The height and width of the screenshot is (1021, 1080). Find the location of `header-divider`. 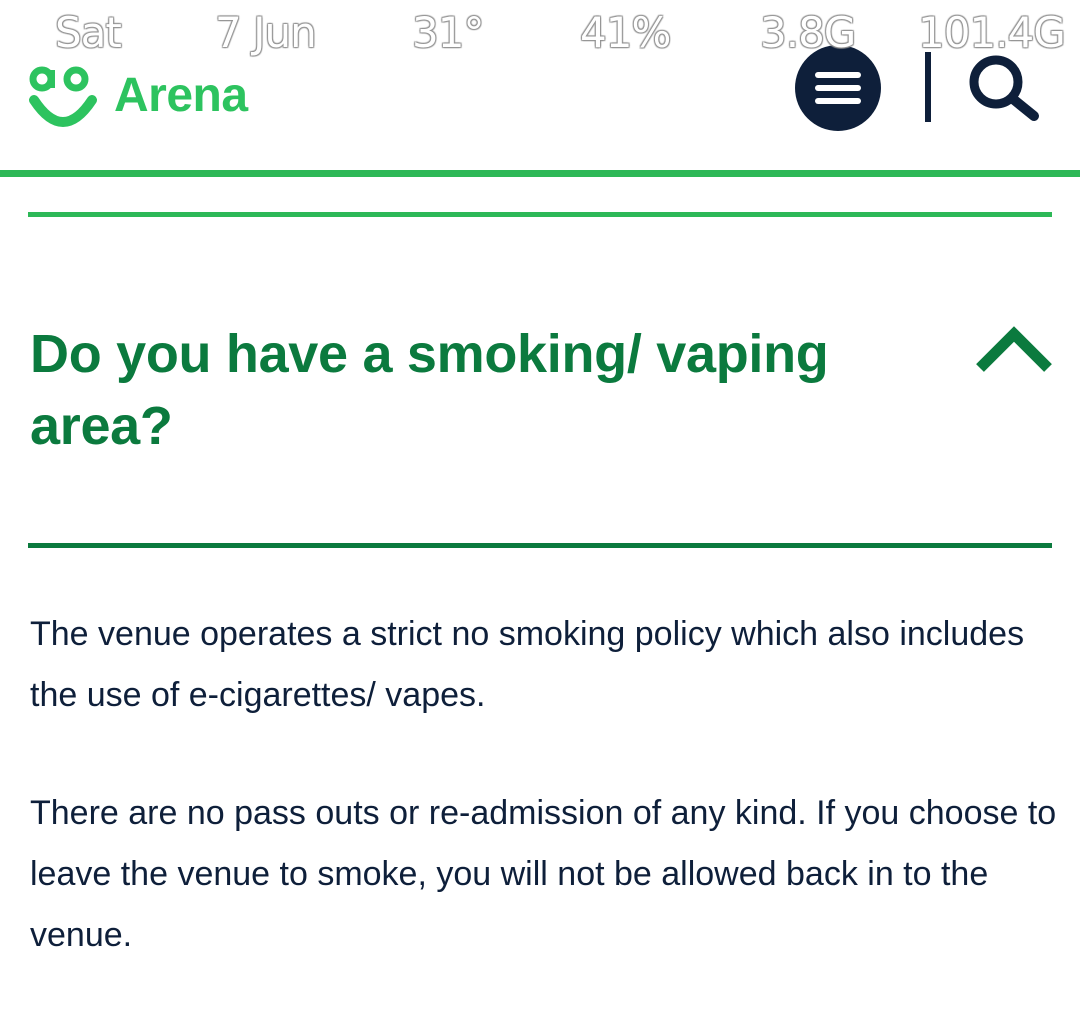

header-divider is located at coordinates (928, 87).